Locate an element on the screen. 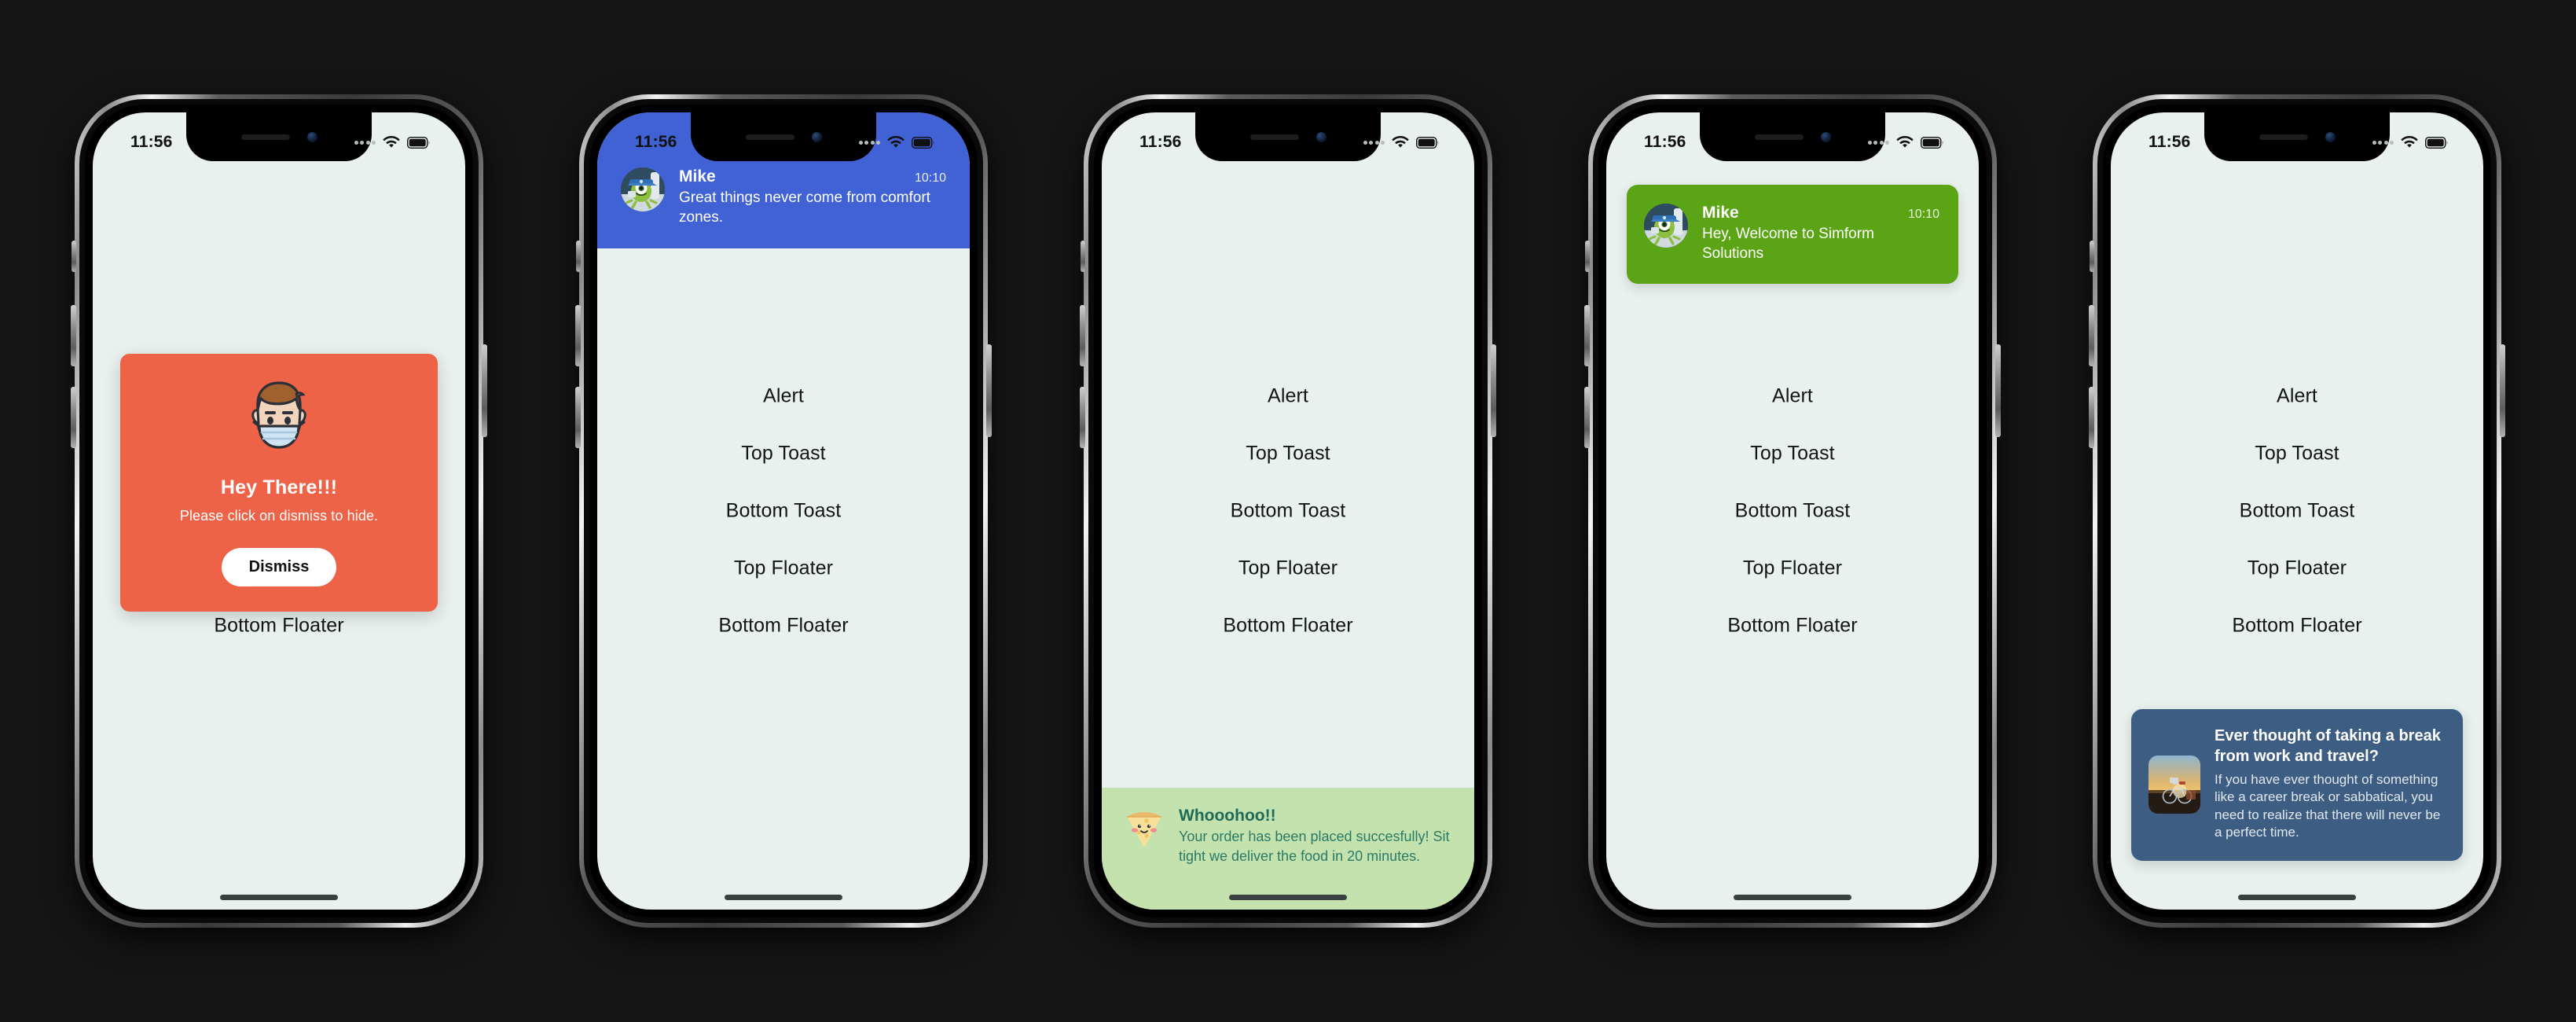  phone-screen-alert: 11:56 Alert Top Toast Bottom Toast is located at coordinates (279, 511).